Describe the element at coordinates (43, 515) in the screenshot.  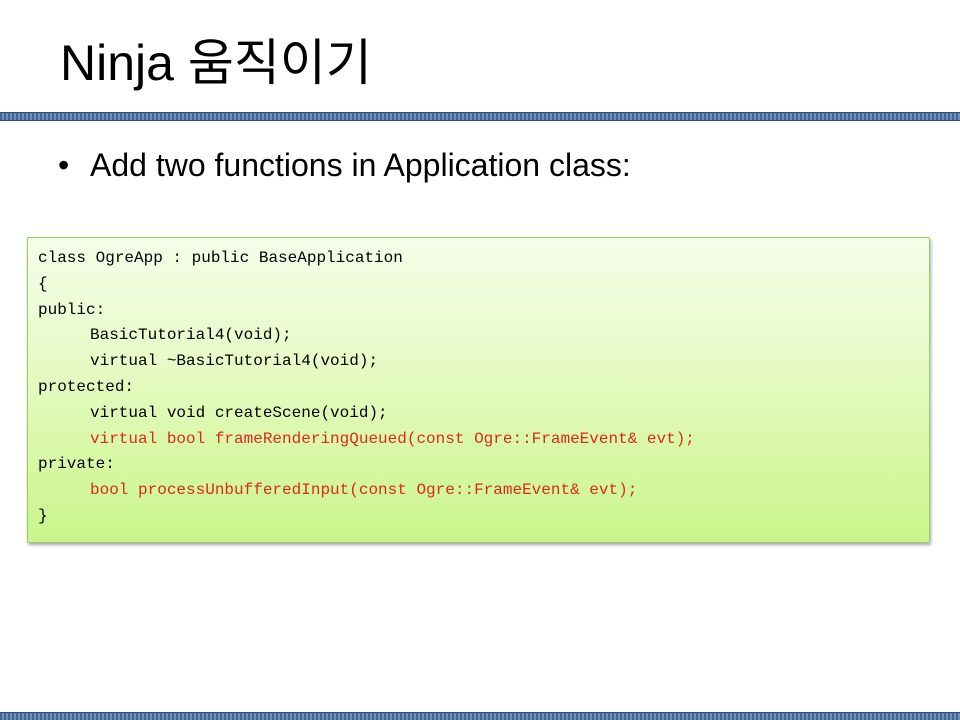
I see `code-line: }` at that location.